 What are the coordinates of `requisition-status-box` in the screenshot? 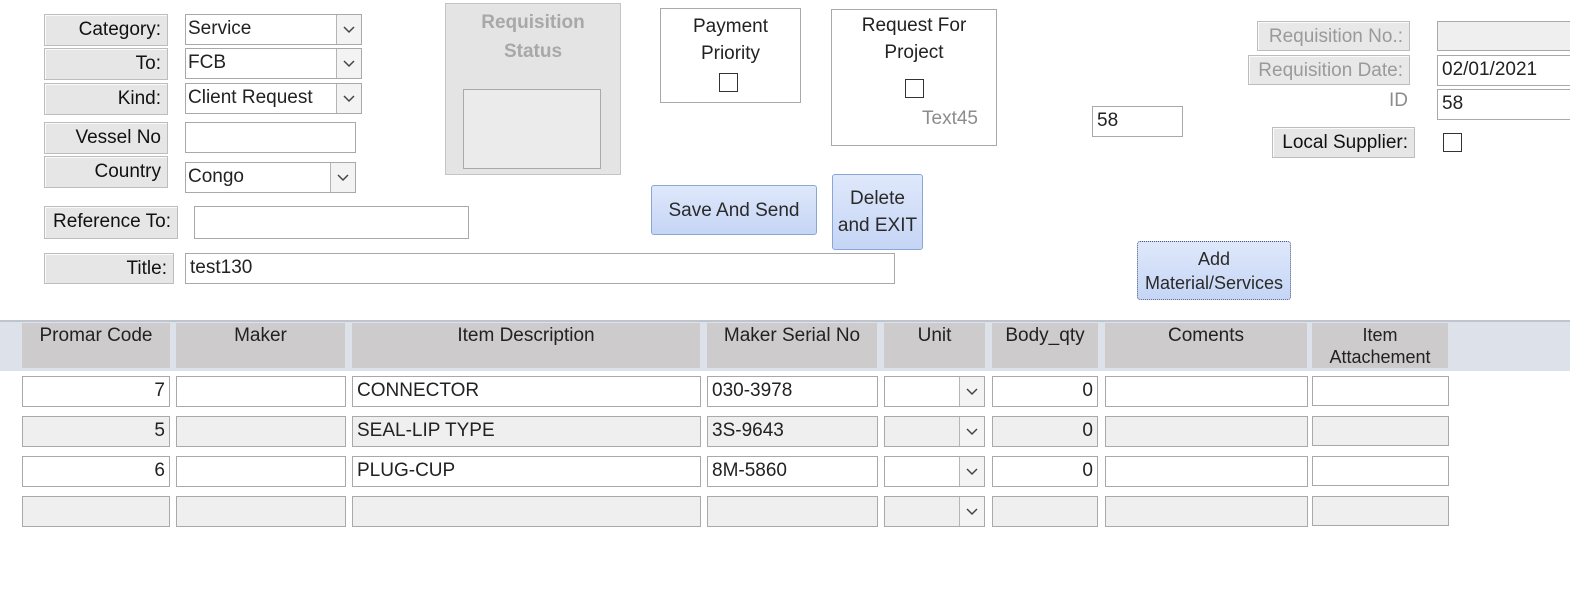 It's located at (532, 129).